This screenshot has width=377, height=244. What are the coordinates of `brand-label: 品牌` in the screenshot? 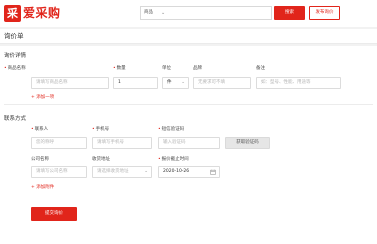 It's located at (197, 68).